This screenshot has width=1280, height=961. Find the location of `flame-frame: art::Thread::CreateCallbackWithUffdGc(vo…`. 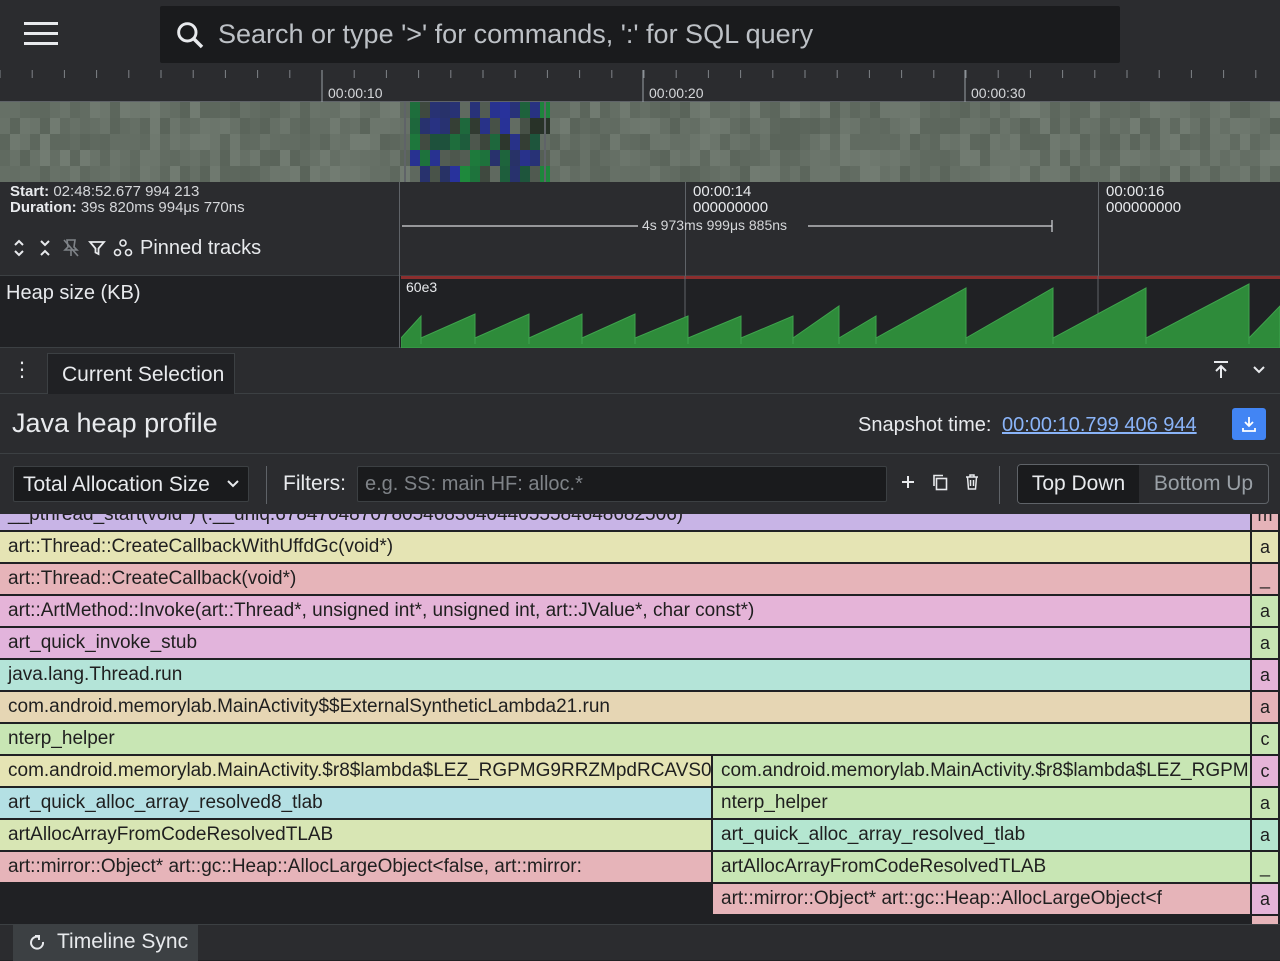

flame-frame: art::Thread::CreateCallbackWithUffdGc(vo… is located at coordinates (625, 547).